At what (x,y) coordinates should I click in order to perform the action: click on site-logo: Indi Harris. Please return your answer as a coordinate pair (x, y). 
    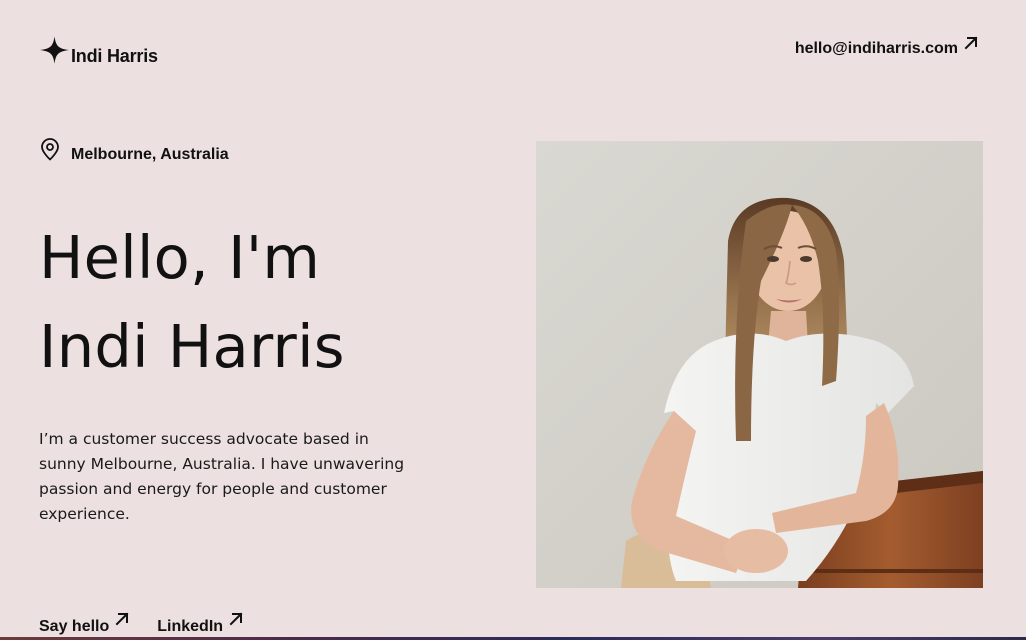
    Looking at the image, I should click on (98, 51).